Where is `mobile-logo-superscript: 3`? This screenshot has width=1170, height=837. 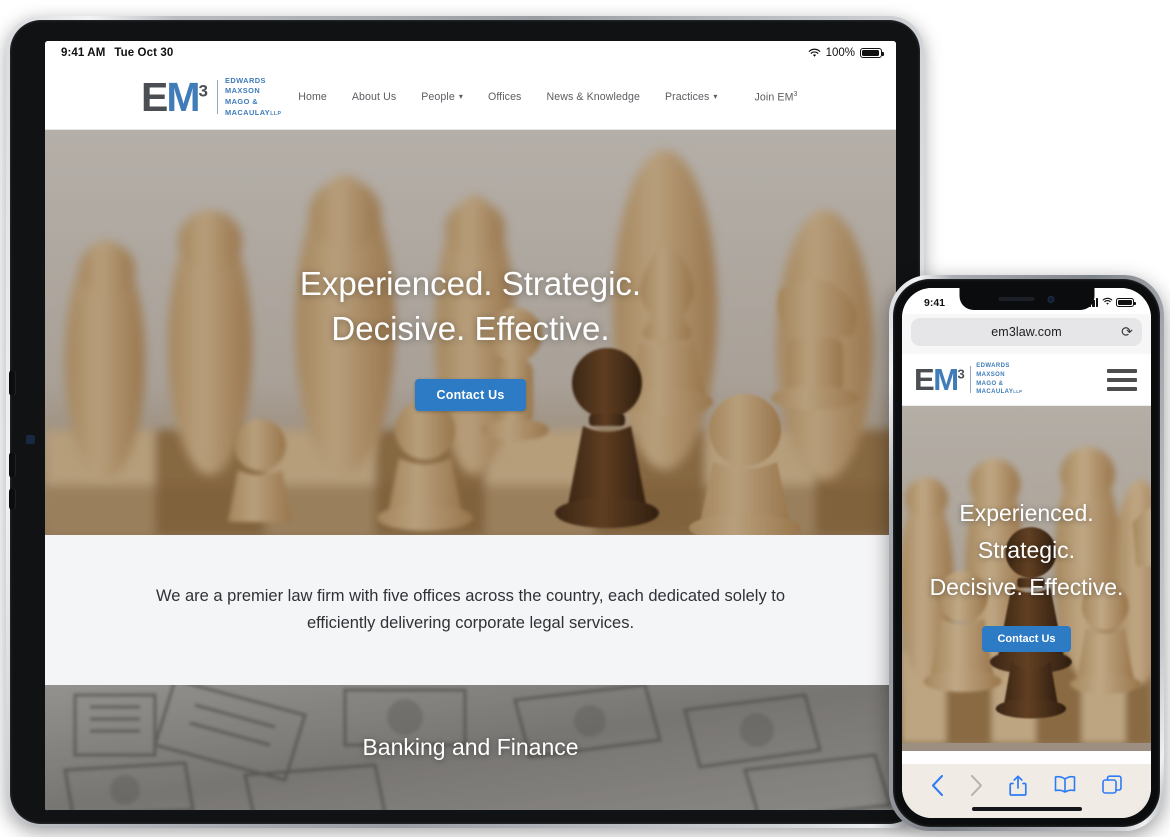 mobile-logo-superscript: 3 is located at coordinates (961, 374).